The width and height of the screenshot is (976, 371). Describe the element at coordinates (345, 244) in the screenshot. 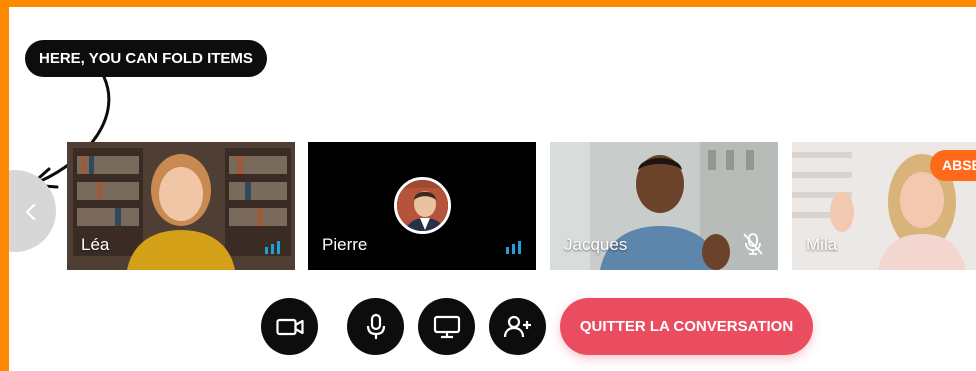

I see `participant-name: Pierre` at that location.